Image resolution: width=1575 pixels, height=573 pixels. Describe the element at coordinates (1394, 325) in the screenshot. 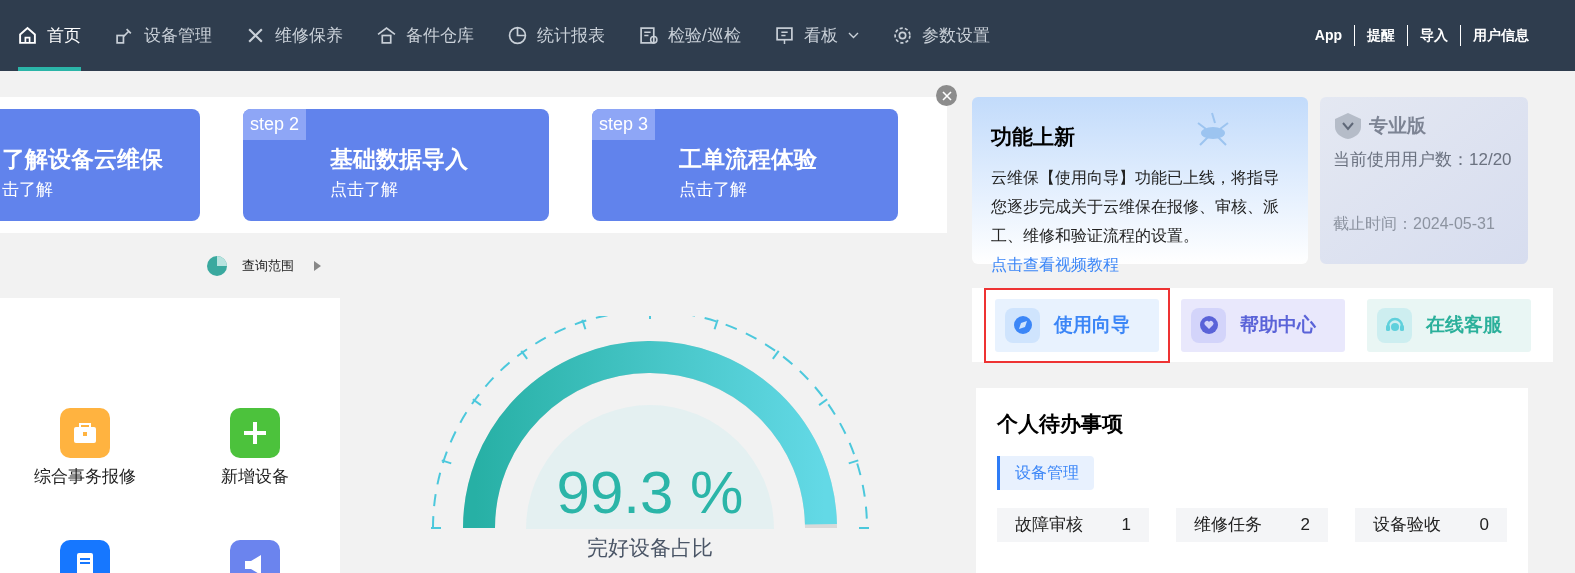

I see `headset-icon` at that location.